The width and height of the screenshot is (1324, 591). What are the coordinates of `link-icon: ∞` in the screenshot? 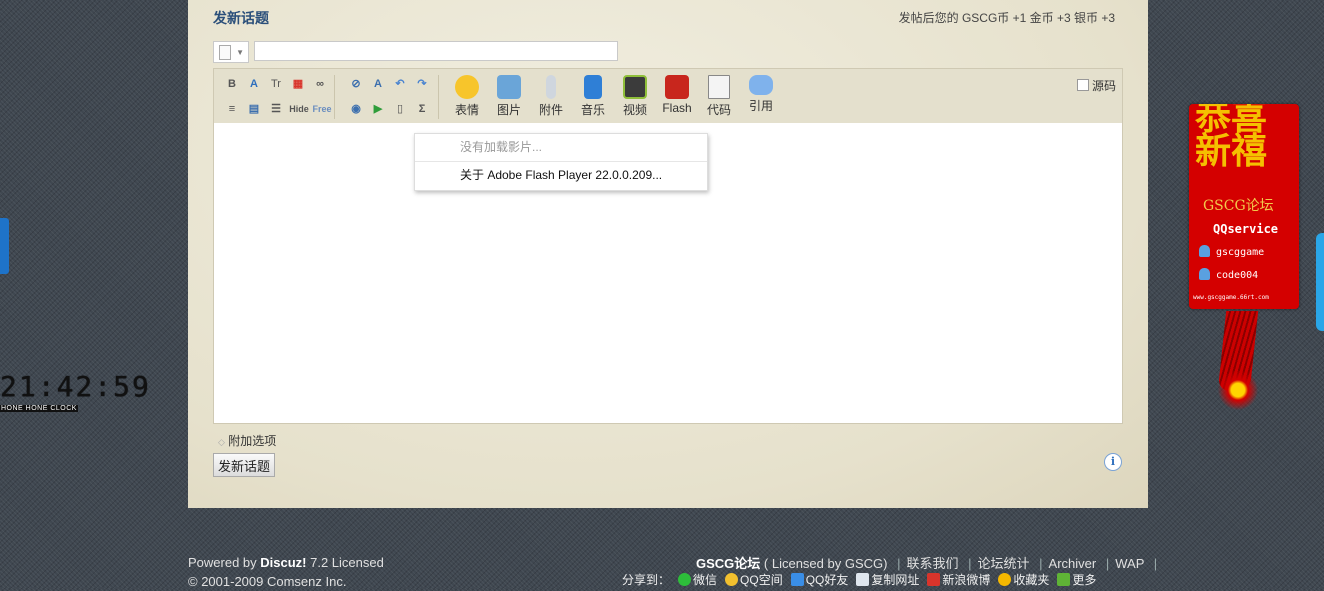 It's located at (320, 84).